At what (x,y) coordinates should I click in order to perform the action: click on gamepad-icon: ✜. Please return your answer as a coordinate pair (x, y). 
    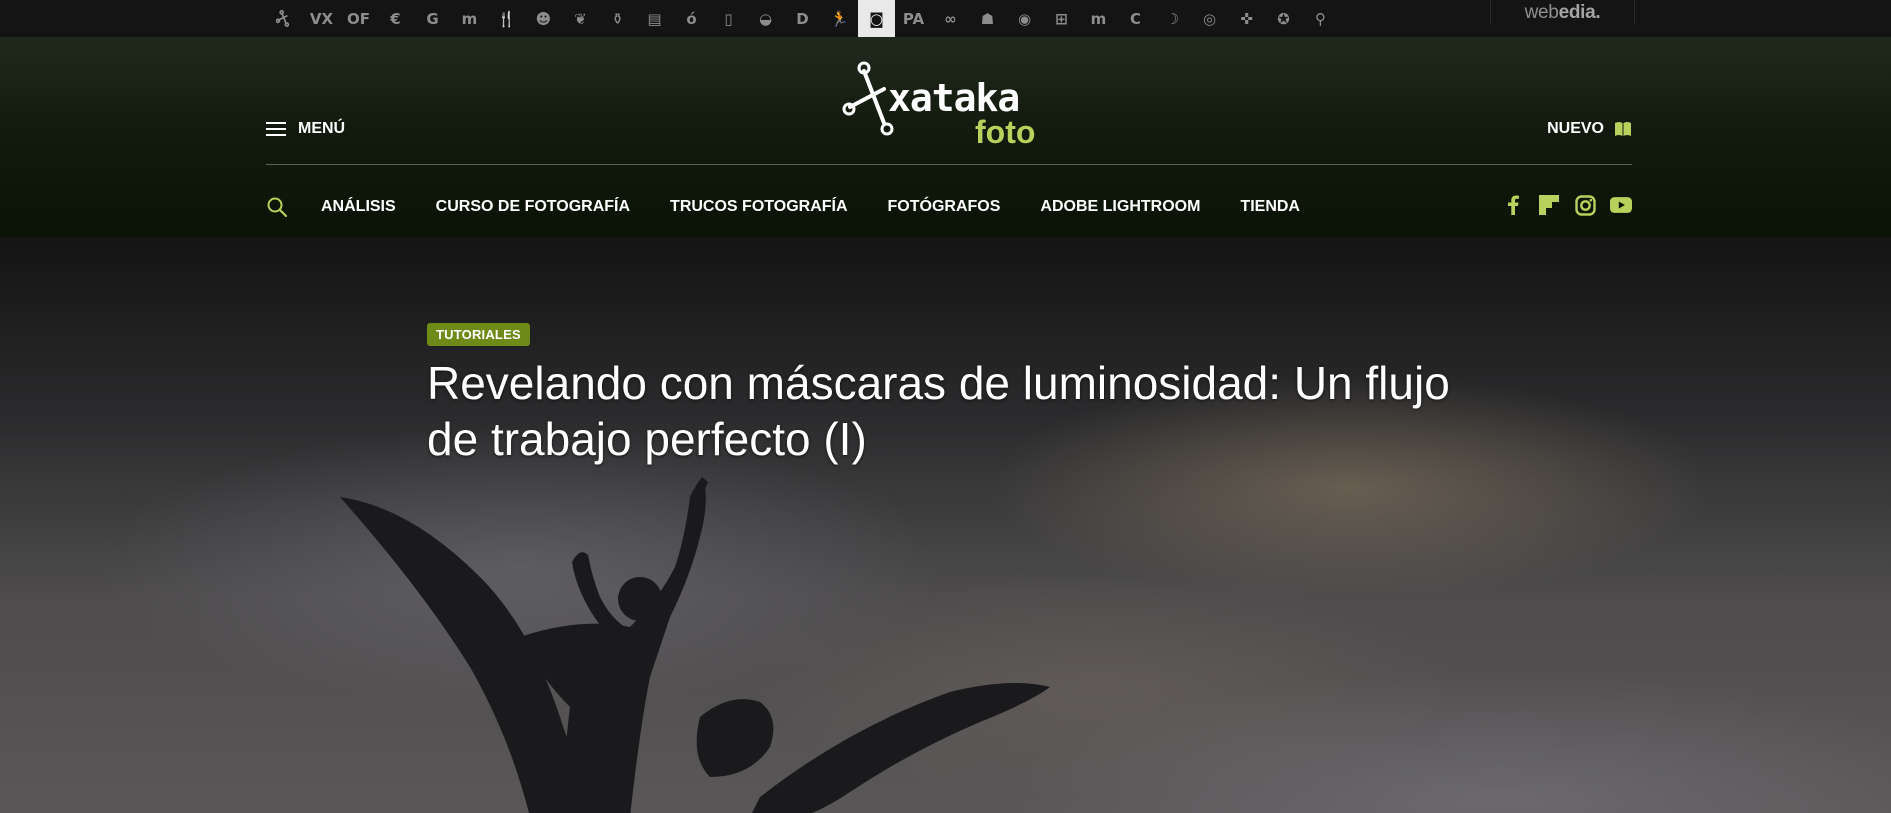
    Looking at the image, I should click on (1246, 18).